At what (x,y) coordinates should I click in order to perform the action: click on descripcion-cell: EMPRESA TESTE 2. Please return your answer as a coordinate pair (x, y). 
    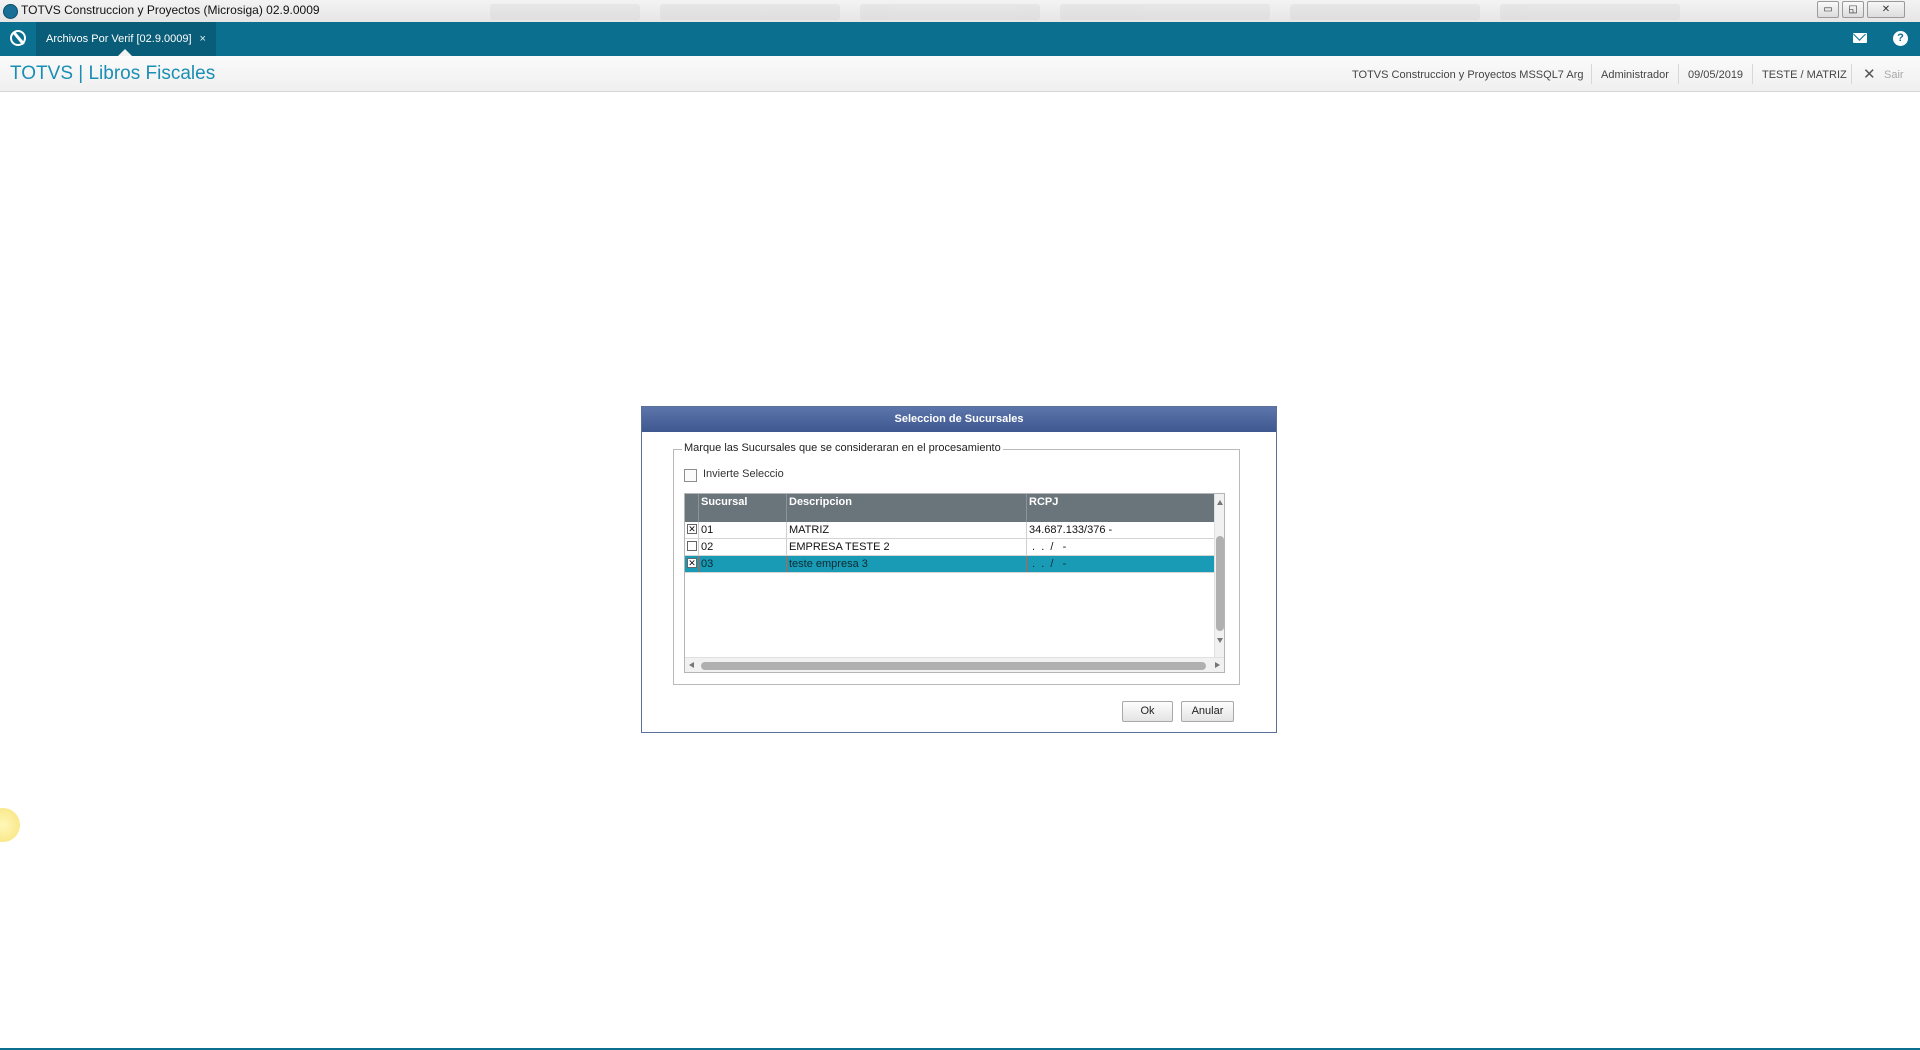
    Looking at the image, I should click on (907, 547).